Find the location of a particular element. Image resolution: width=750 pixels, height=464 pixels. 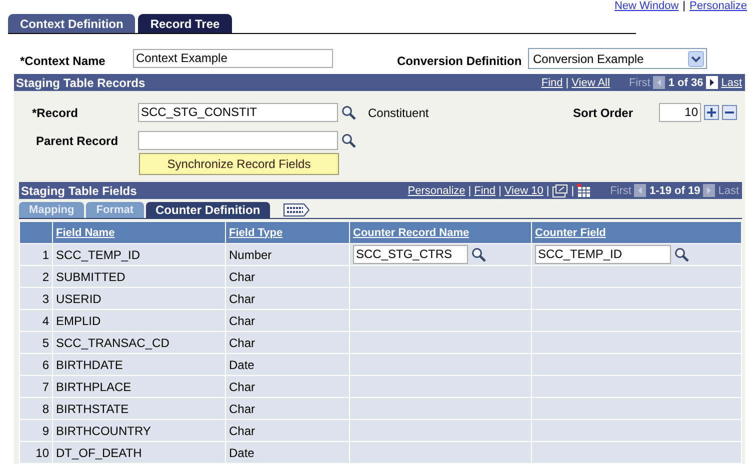

column-header: Field Name is located at coordinates (139, 233).